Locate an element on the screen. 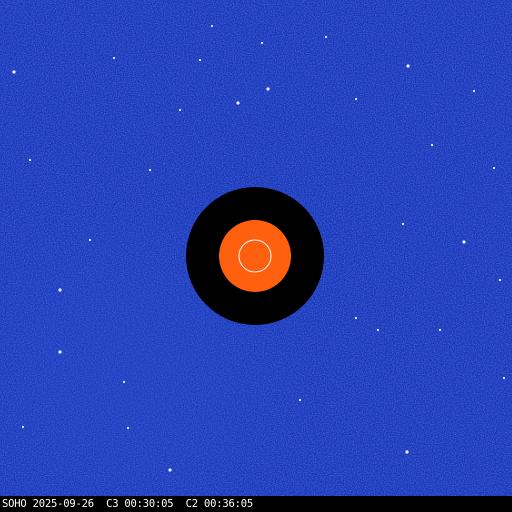 The height and width of the screenshot is (512, 512). caption-text: SOHO 2025-09-26 C3 00:30:05 C2 00:36:05 is located at coordinates (127, 504).